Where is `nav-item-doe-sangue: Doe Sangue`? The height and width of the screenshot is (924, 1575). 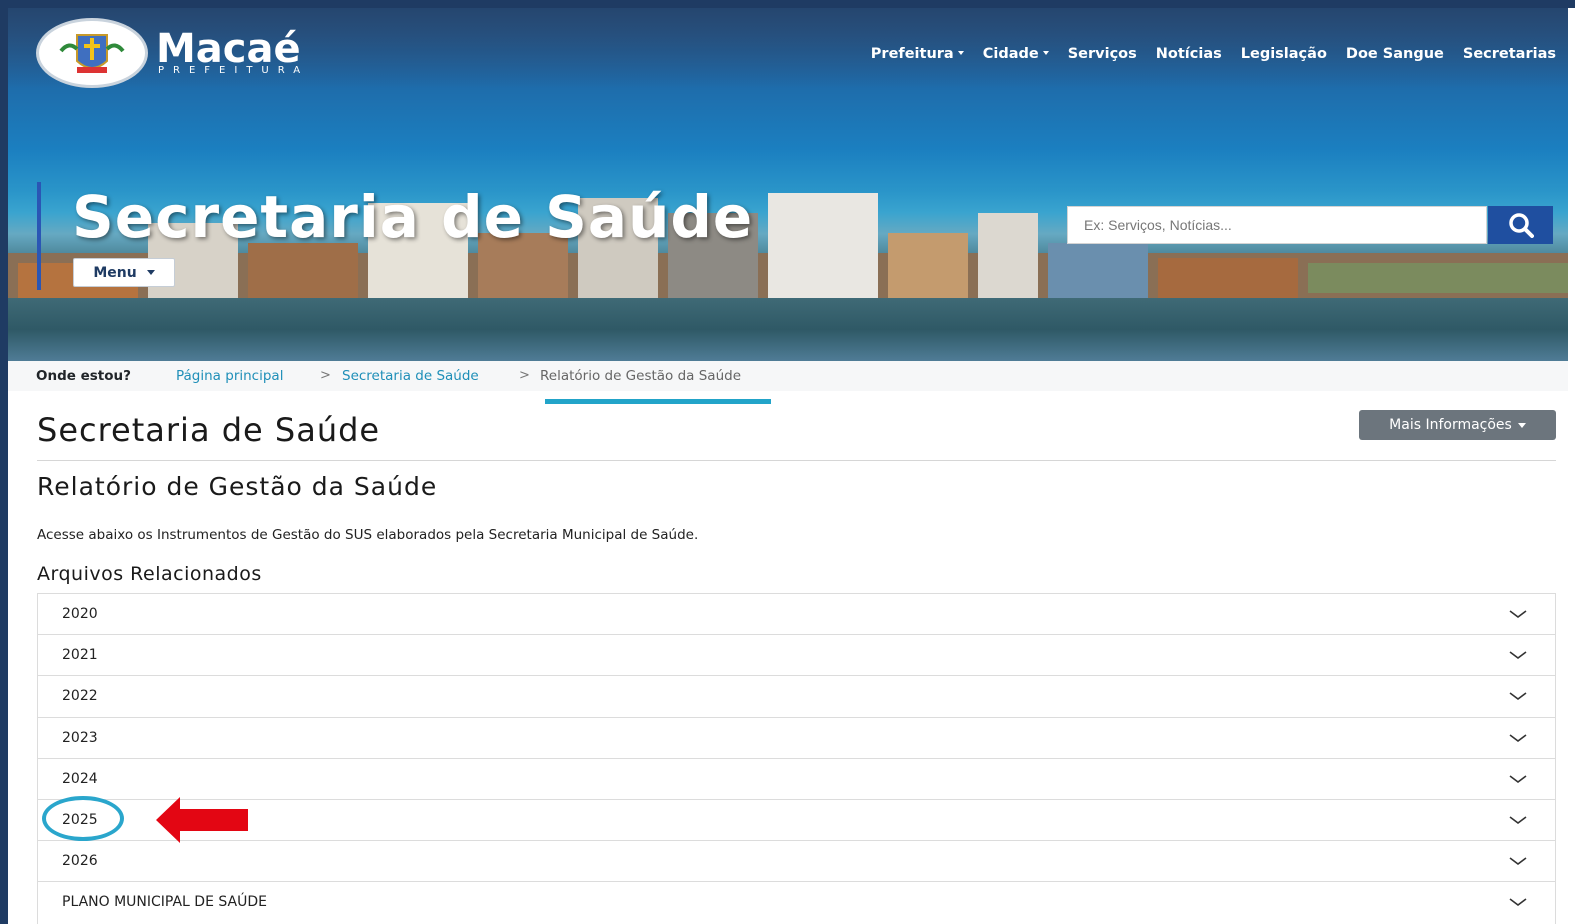
nav-item-doe-sangue: Doe Sangue is located at coordinates (1395, 54).